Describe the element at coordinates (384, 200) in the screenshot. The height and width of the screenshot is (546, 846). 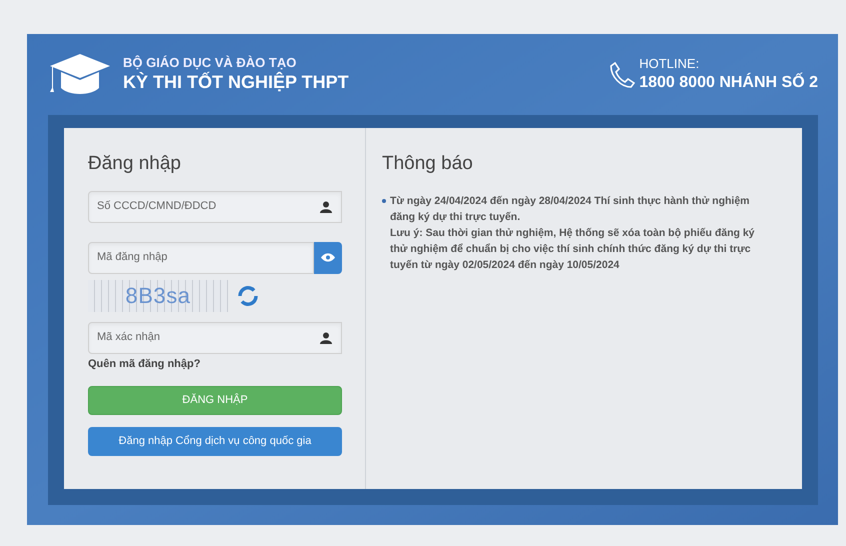
I see `bullet-icon` at that location.